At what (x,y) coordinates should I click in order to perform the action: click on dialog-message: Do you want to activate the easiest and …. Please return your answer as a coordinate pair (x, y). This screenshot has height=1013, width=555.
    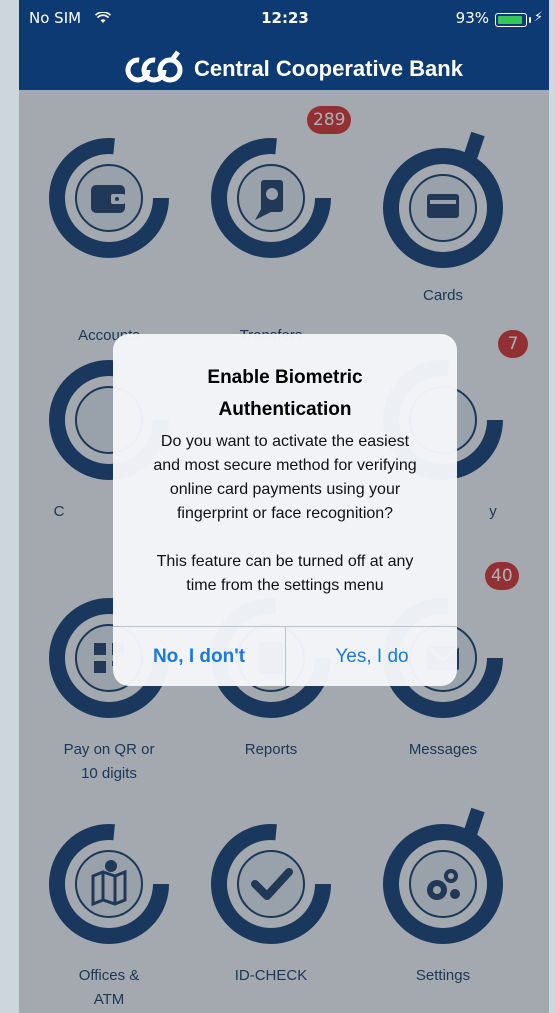
    Looking at the image, I should click on (285, 478).